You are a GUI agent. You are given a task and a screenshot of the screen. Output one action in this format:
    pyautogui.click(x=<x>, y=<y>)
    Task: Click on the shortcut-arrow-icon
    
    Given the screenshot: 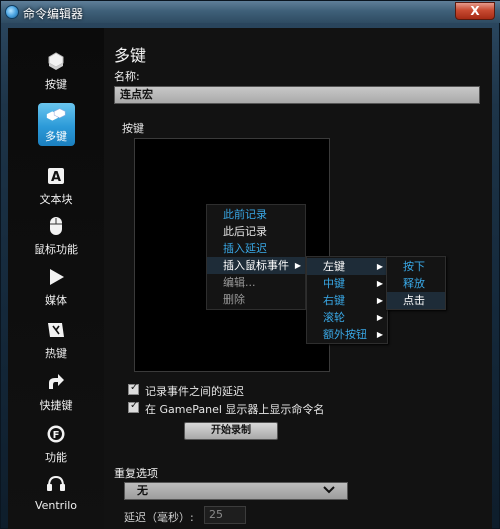 What is the action you would take?
    pyautogui.click(x=56, y=382)
    